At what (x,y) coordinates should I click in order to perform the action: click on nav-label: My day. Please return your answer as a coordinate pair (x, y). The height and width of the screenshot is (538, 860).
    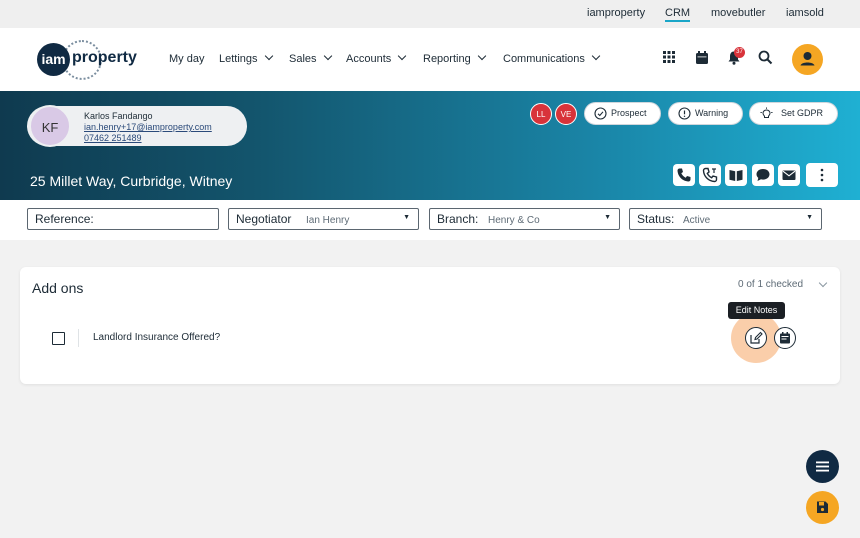
    Looking at the image, I should click on (187, 59).